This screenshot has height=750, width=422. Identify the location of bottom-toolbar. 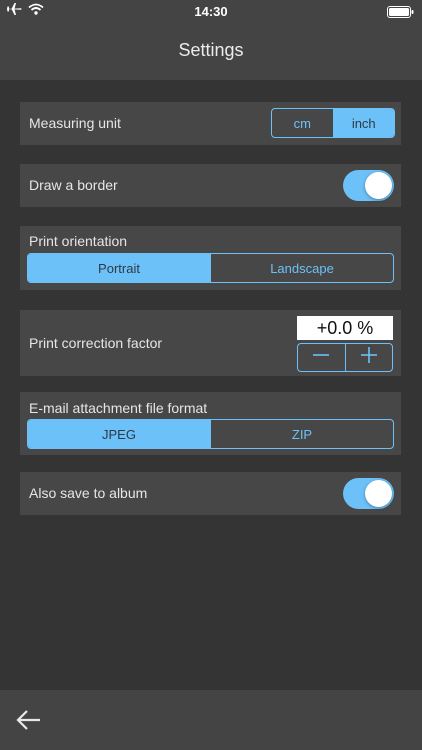
(211, 720).